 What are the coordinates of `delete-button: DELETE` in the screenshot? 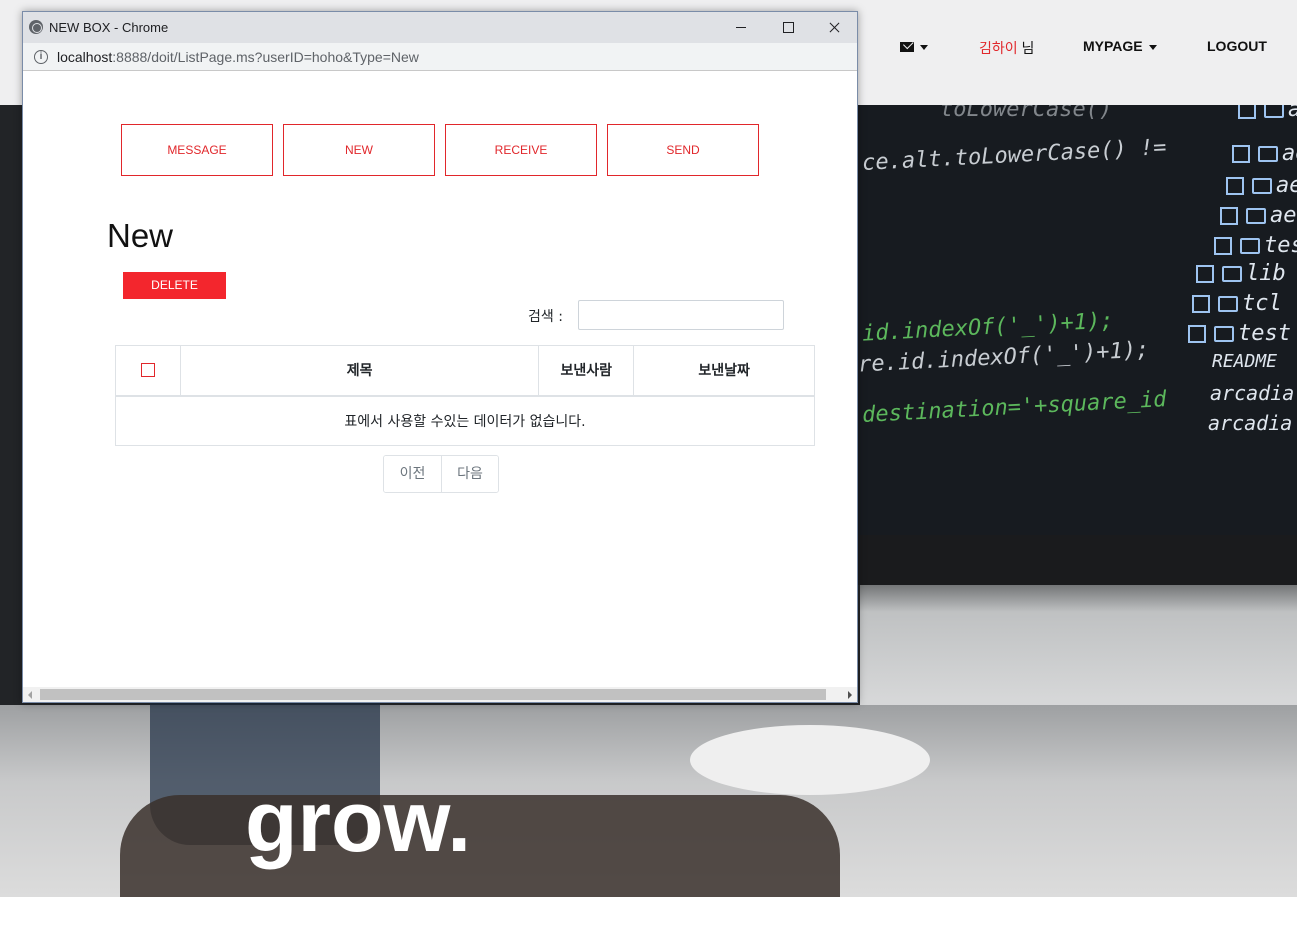 It's located at (174, 285).